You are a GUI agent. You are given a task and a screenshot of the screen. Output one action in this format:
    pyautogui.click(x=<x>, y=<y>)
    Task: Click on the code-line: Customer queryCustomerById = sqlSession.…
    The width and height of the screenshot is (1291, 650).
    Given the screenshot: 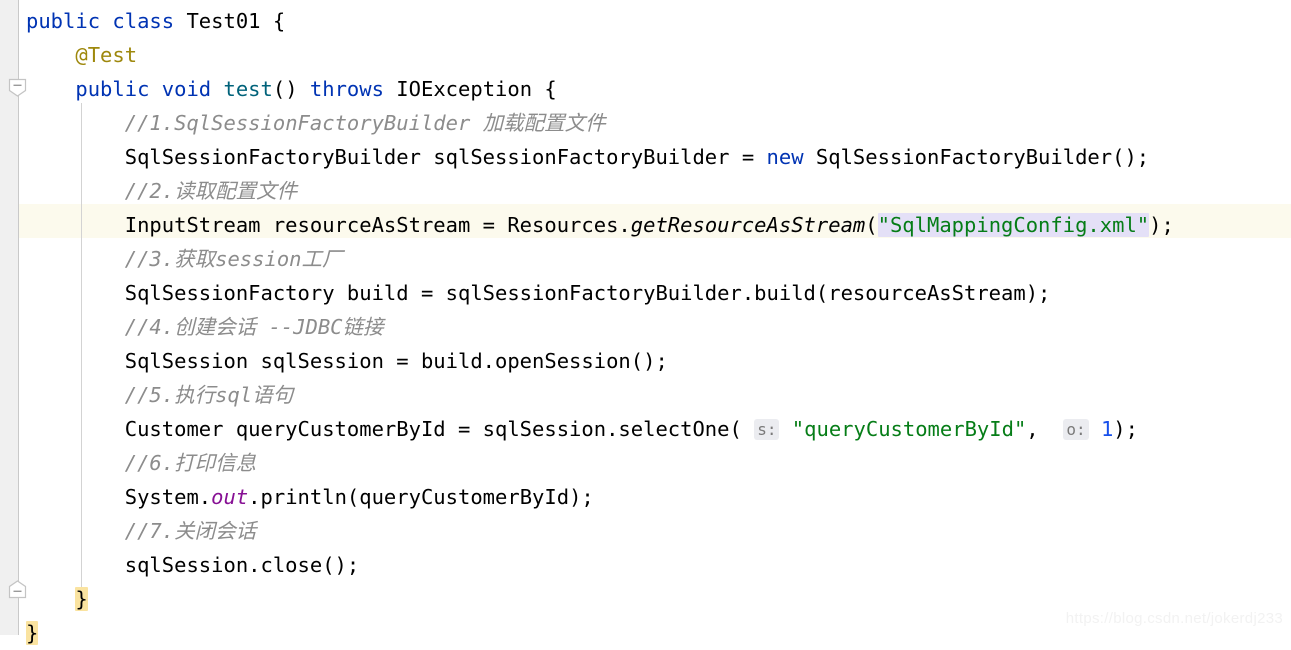 What is the action you would take?
    pyautogui.click(x=645, y=429)
    